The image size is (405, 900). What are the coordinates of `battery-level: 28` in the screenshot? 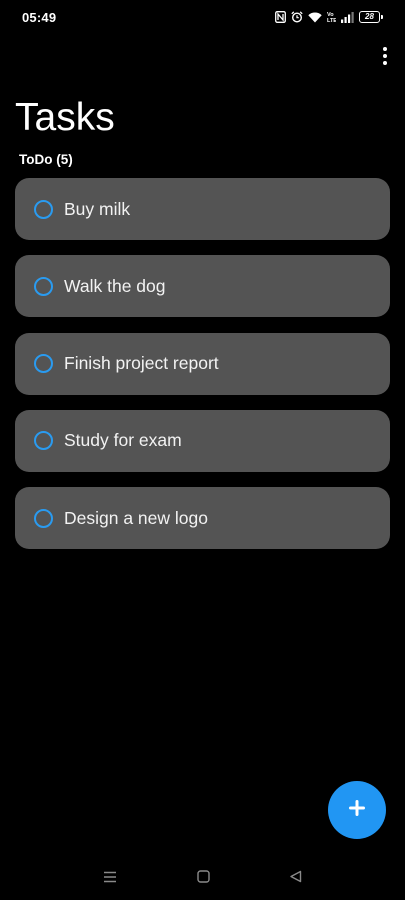 It's located at (369, 17).